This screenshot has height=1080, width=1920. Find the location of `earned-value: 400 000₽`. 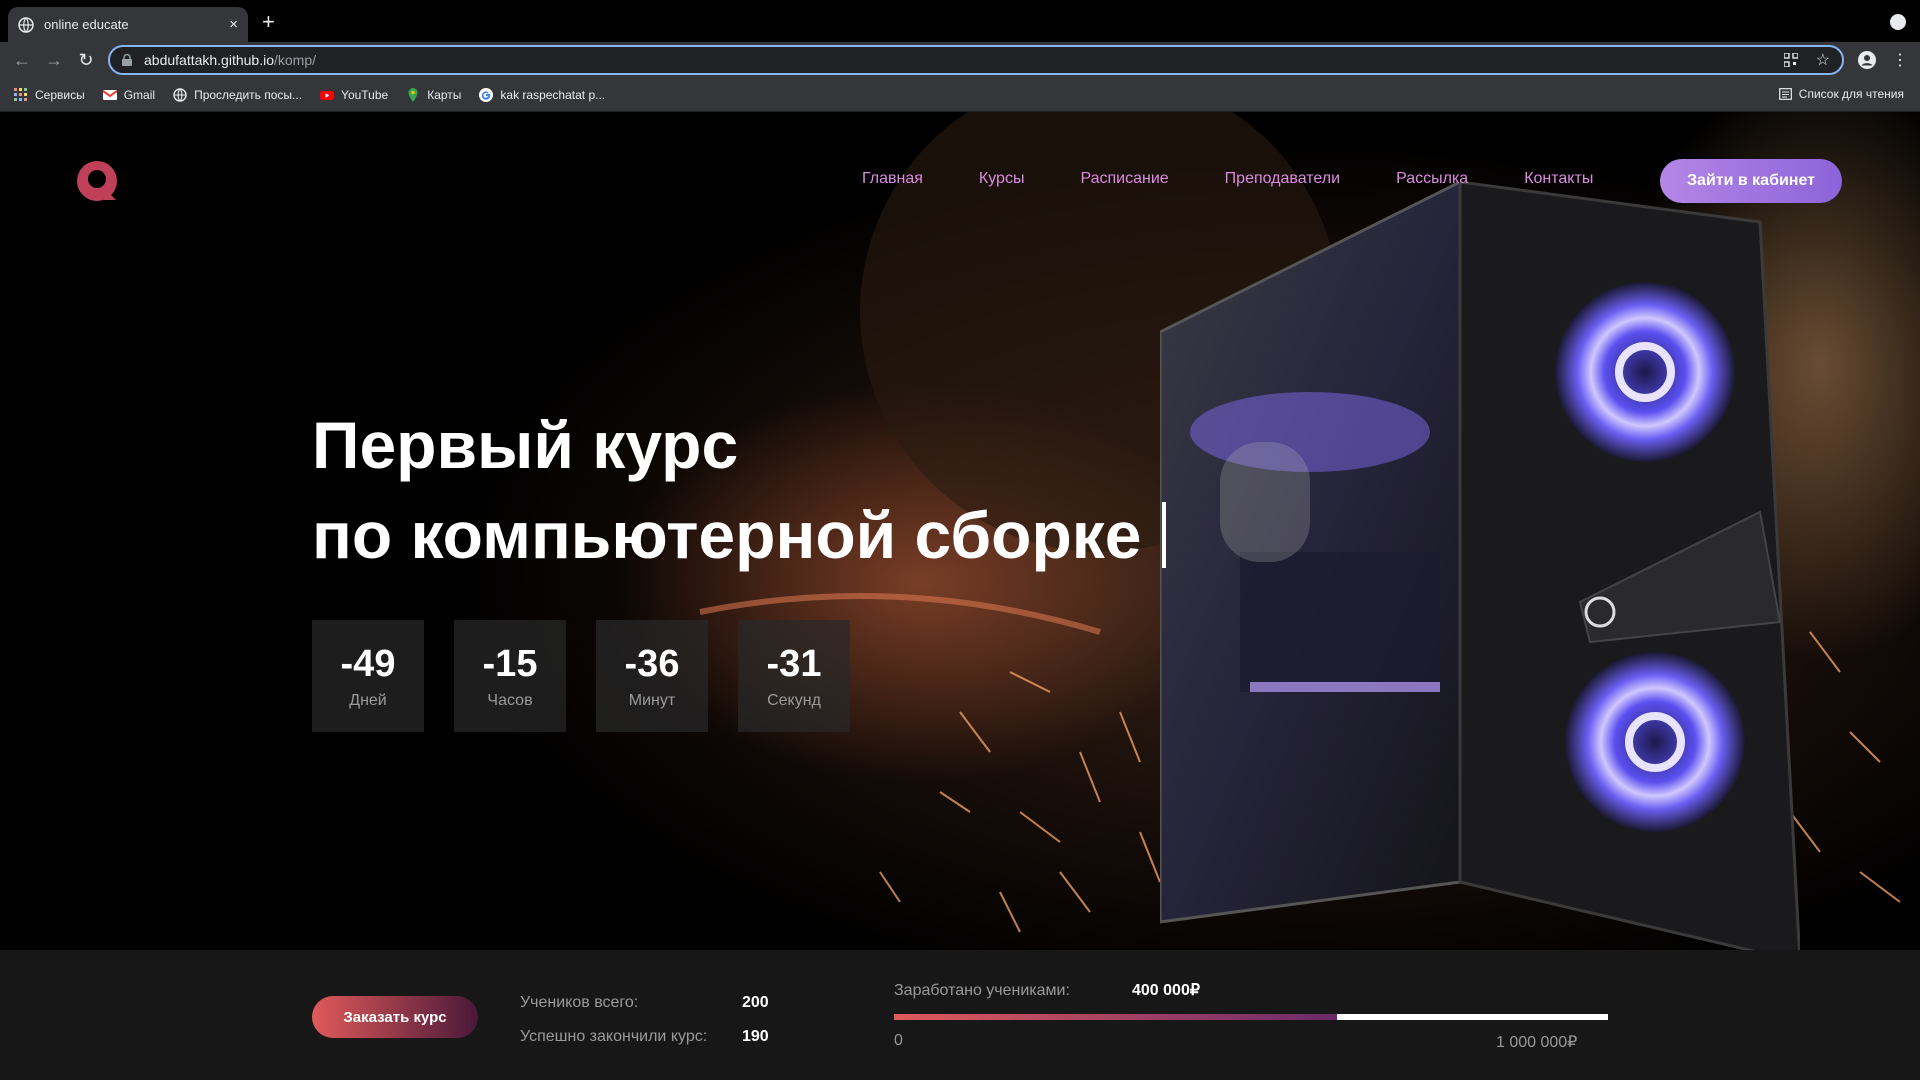

earned-value: 400 000₽ is located at coordinates (1166, 990).